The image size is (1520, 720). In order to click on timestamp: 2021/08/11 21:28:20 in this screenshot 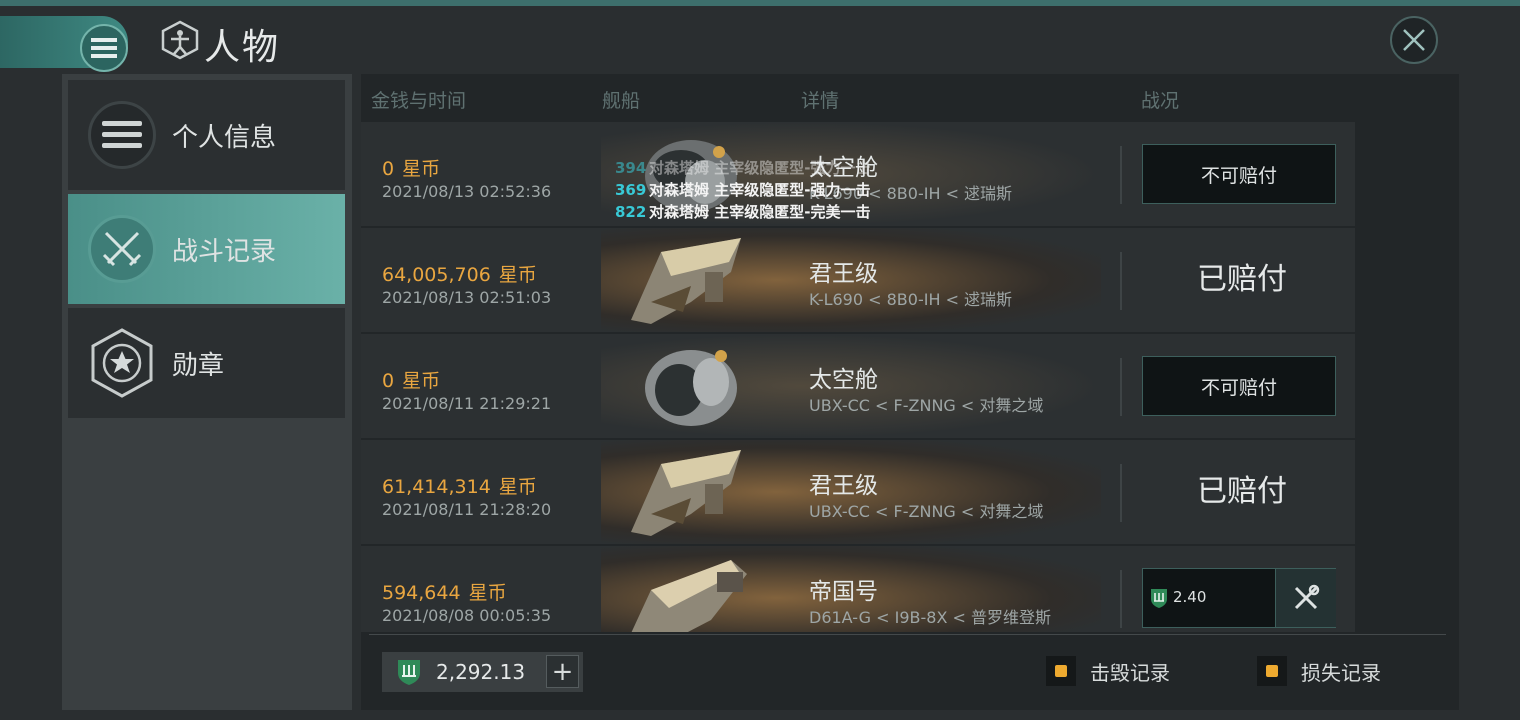, I will do `click(467, 509)`.